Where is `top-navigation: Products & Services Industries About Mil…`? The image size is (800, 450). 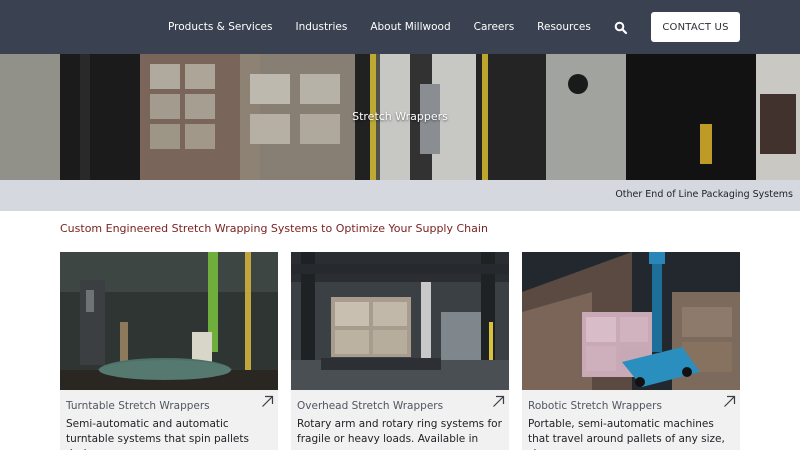 top-navigation: Products & Services Industries About Mil… is located at coordinates (400, 27).